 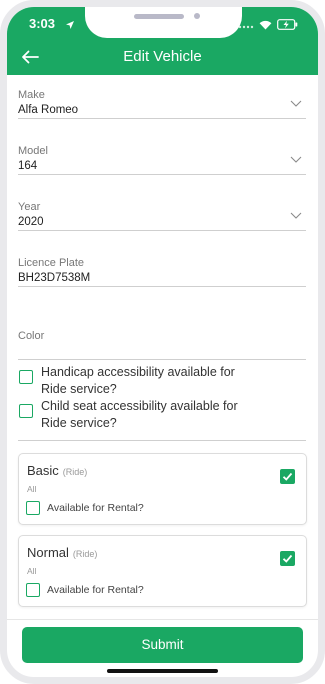 What do you see at coordinates (162, 216) in the screenshot?
I see `year-select: Year 2020` at bounding box center [162, 216].